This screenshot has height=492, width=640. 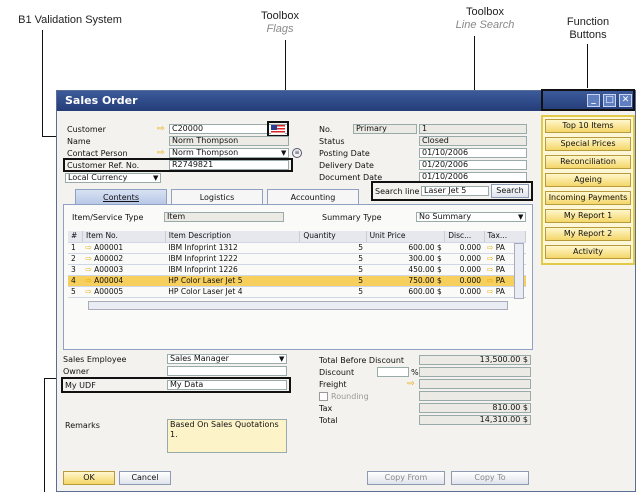 What do you see at coordinates (124, 237) in the screenshot?
I see `col-header: Item No.` at bounding box center [124, 237].